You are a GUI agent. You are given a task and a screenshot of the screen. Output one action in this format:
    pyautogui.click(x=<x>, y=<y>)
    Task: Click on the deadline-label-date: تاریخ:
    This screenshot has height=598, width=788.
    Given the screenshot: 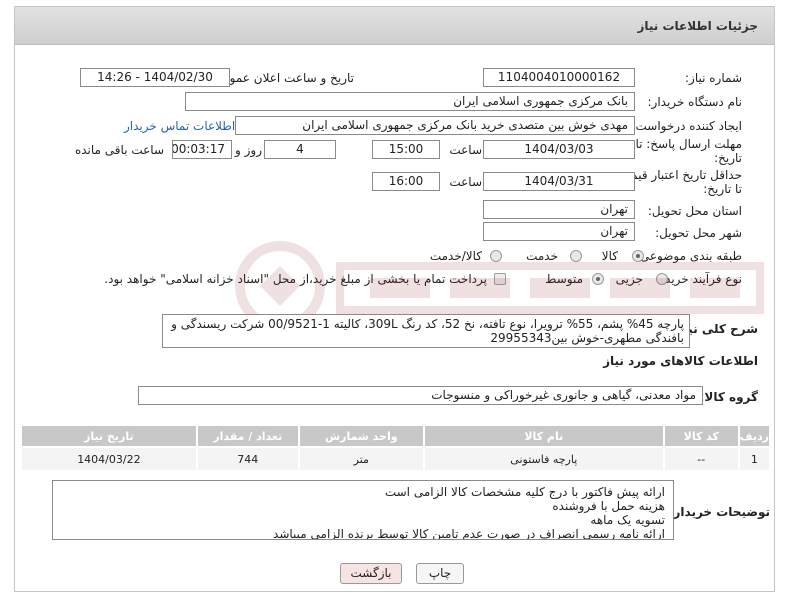 What is the action you would take?
    pyautogui.click(x=728, y=158)
    